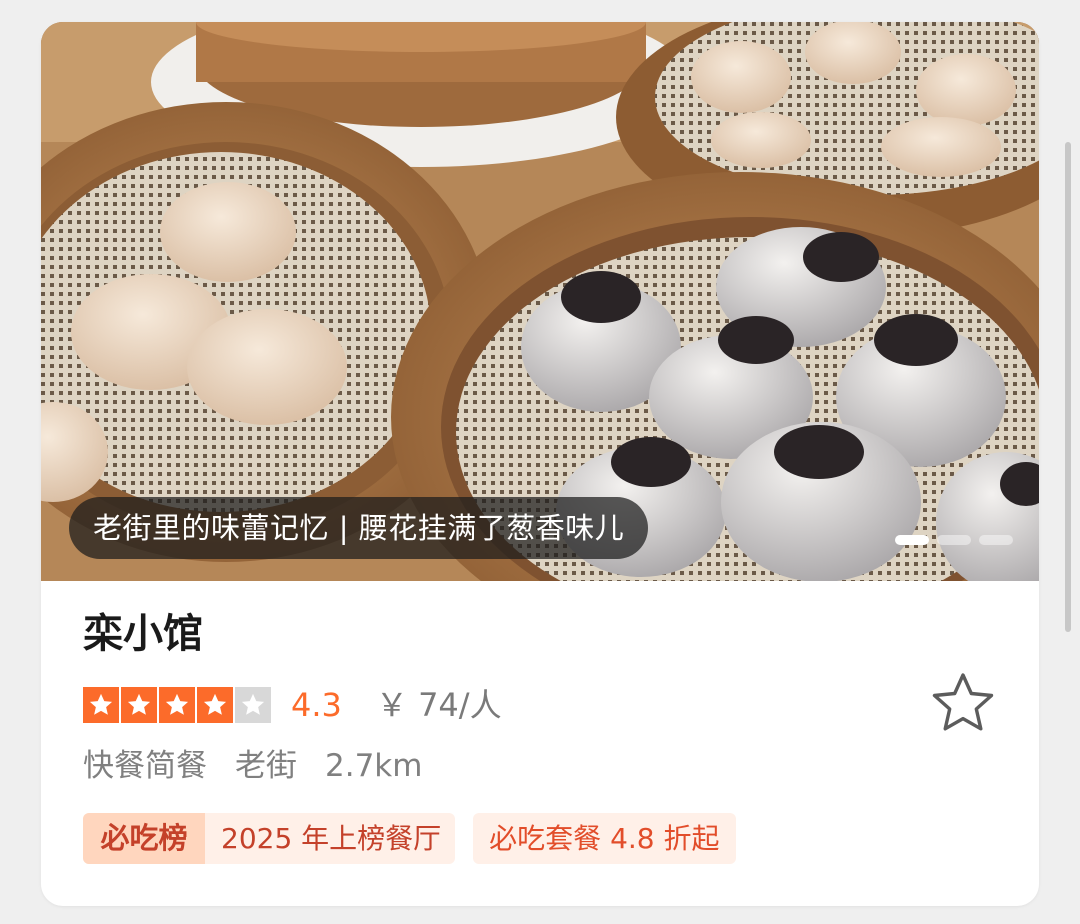 This screenshot has height=924, width=1080. Describe the element at coordinates (963, 703) in the screenshot. I see `favorite-star-icon` at that location.